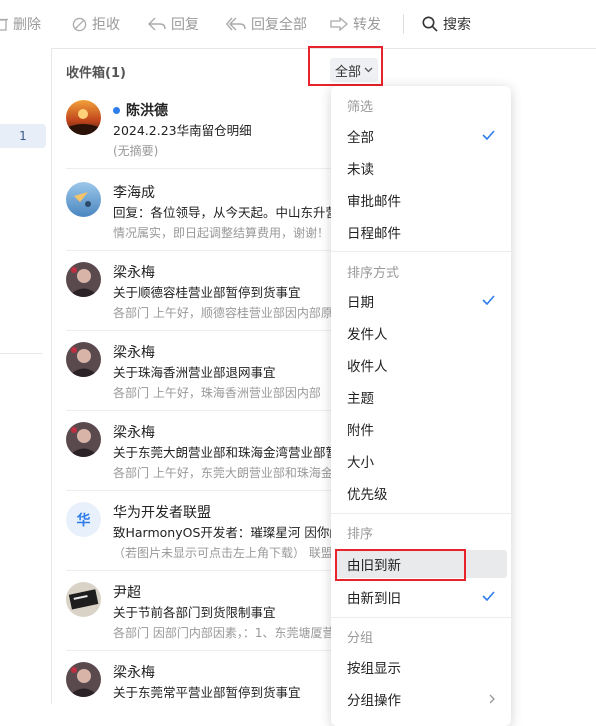  I want to click on menu-item-approval: 审批邮件, so click(421, 200).